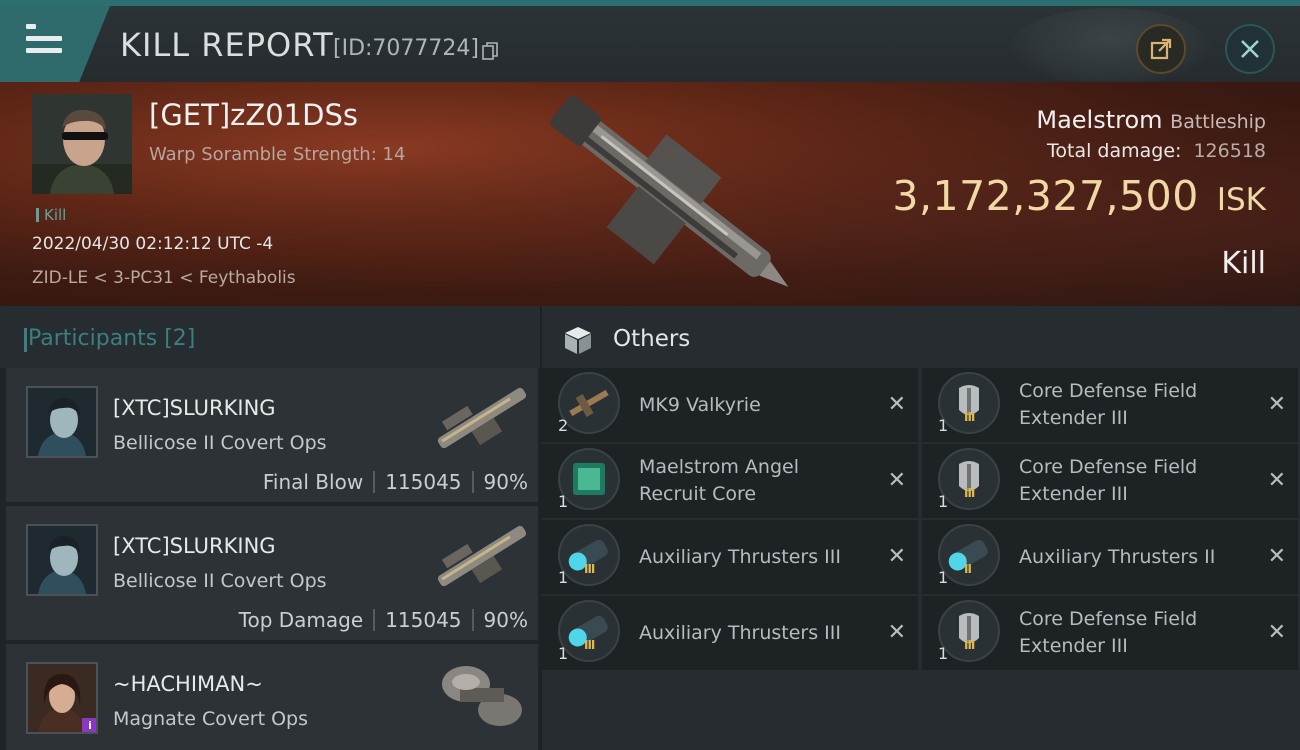 Image resolution: width=1300 pixels, height=750 pixels. Describe the element at coordinates (1117, 556) in the screenshot. I see `item-name: Auxiliary Thrusters II` at that location.